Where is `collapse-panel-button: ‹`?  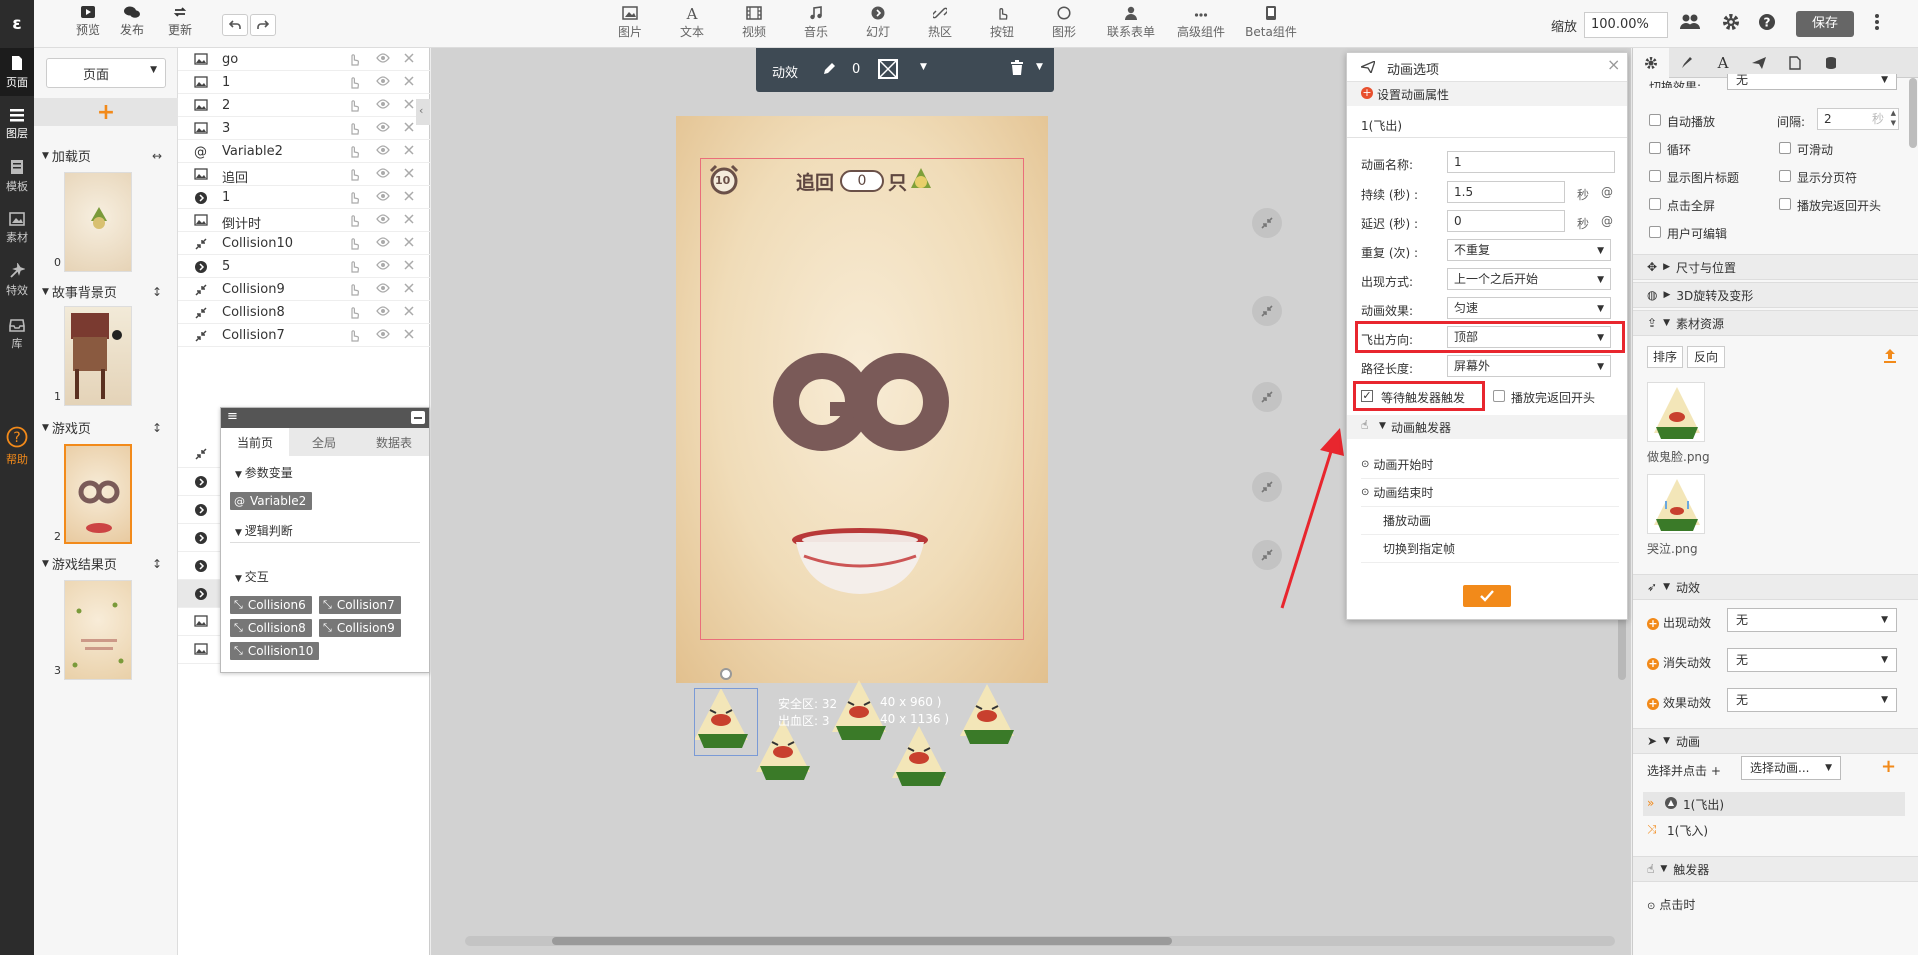
collapse-panel-button: ‹ is located at coordinates (423, 112).